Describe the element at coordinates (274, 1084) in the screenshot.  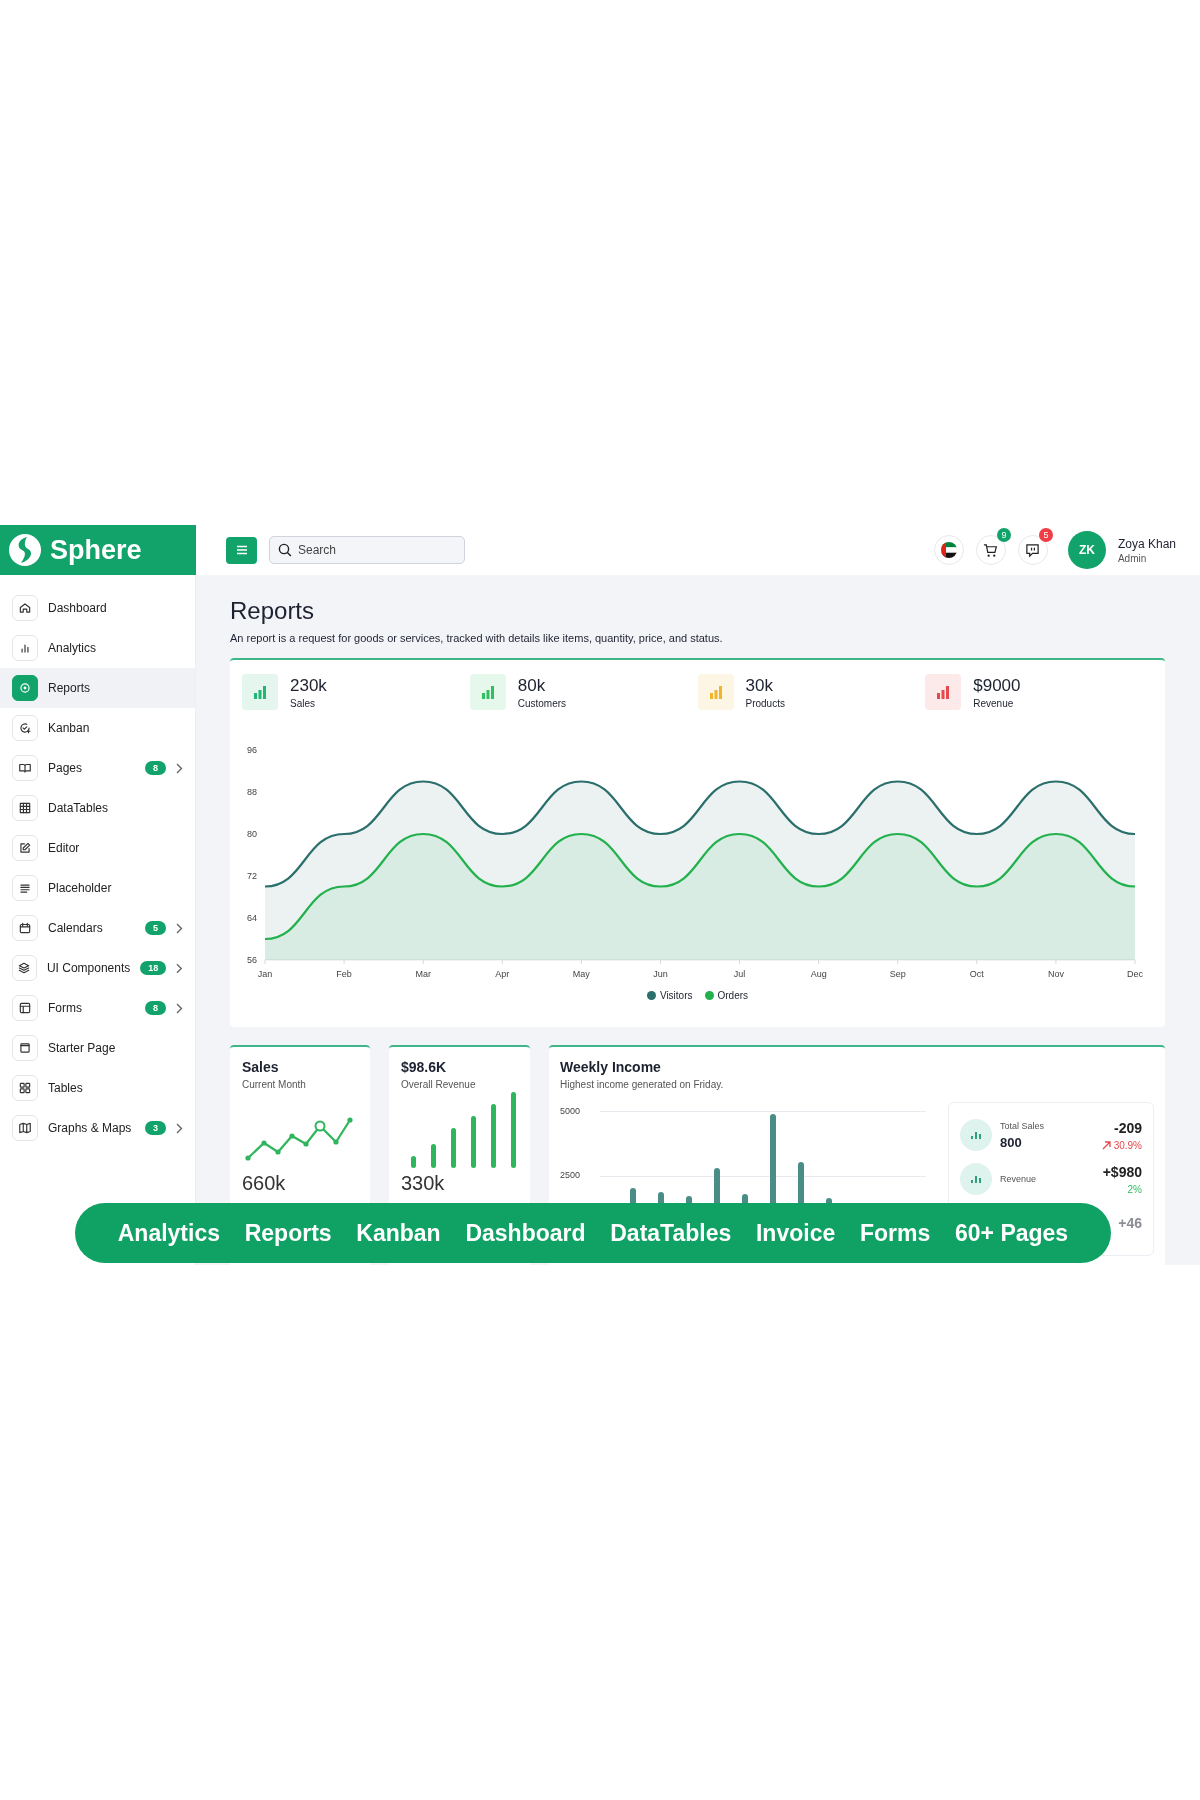
I see `card-subtitle: Current Month` at that location.